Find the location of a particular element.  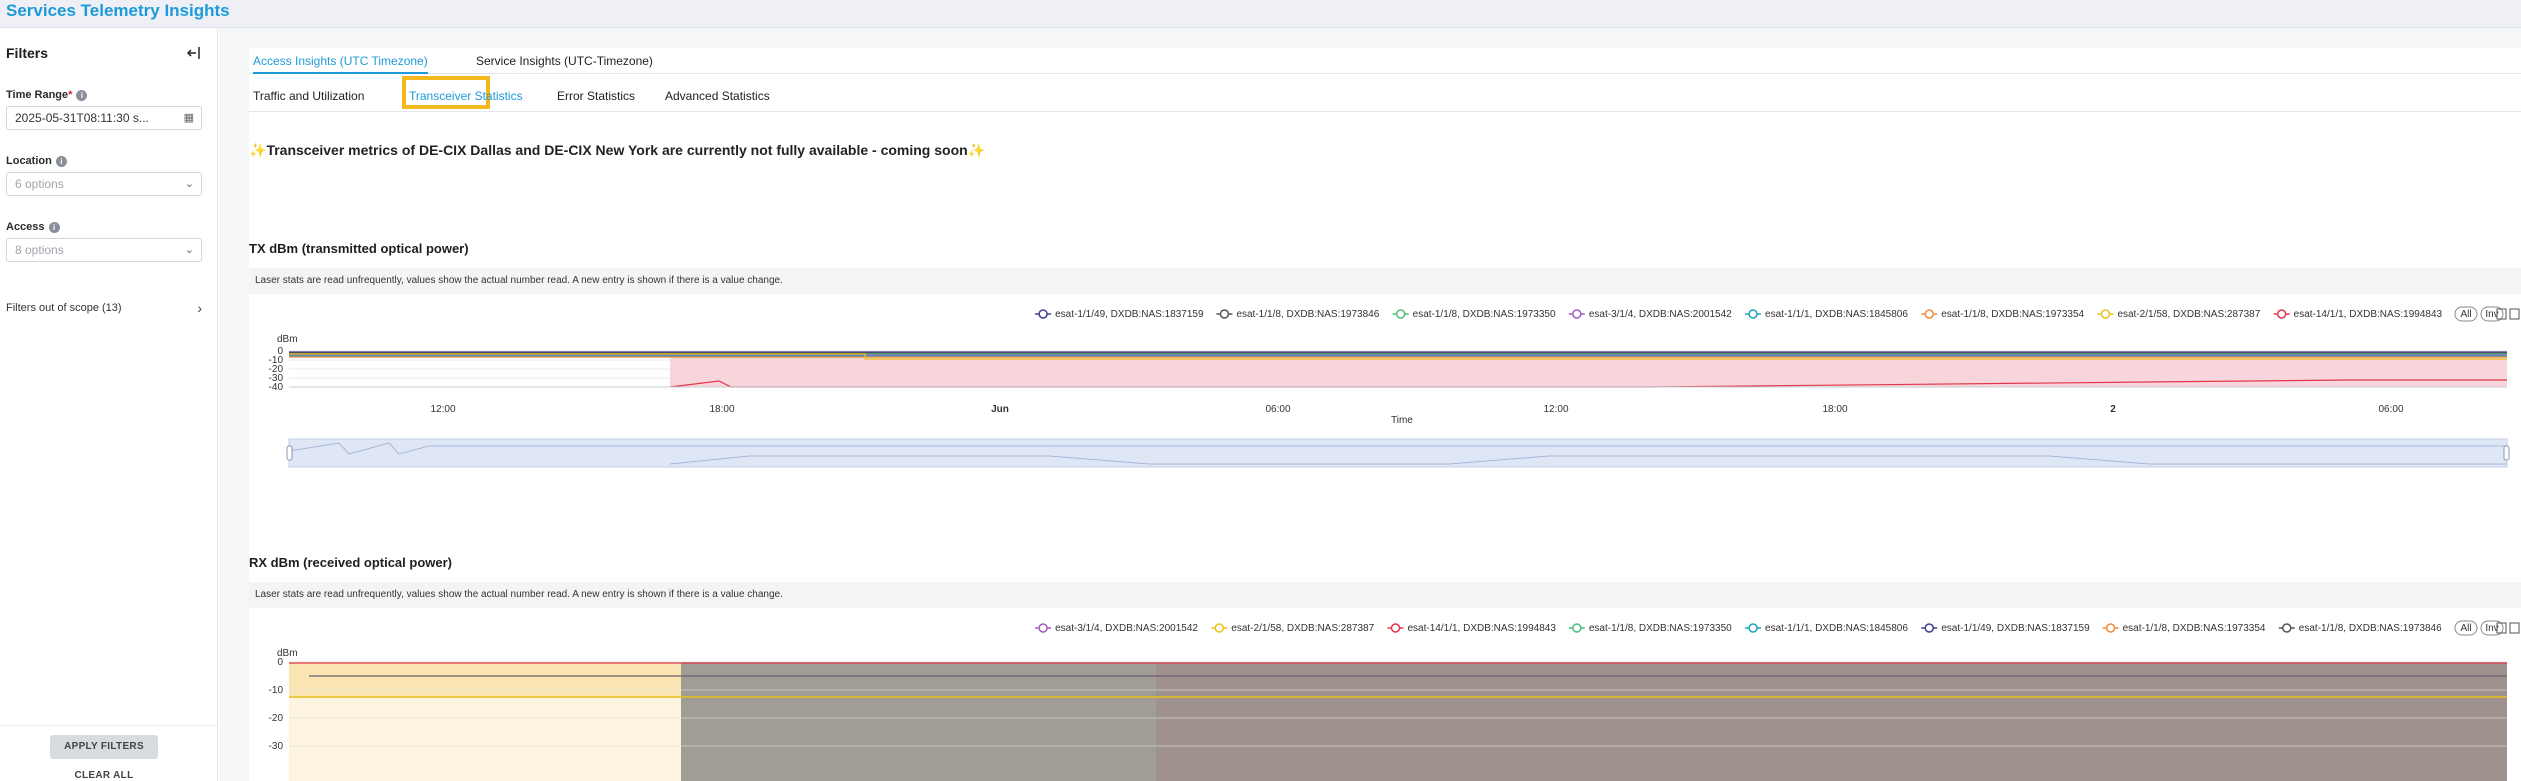

tab-advanced-statistics: Advanced Statistics is located at coordinates (717, 96).